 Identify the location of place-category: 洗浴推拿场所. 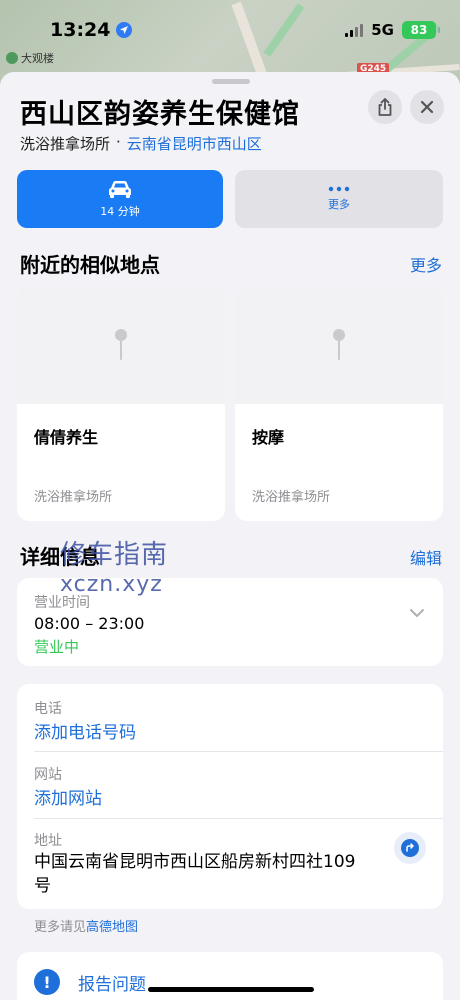
(65, 144).